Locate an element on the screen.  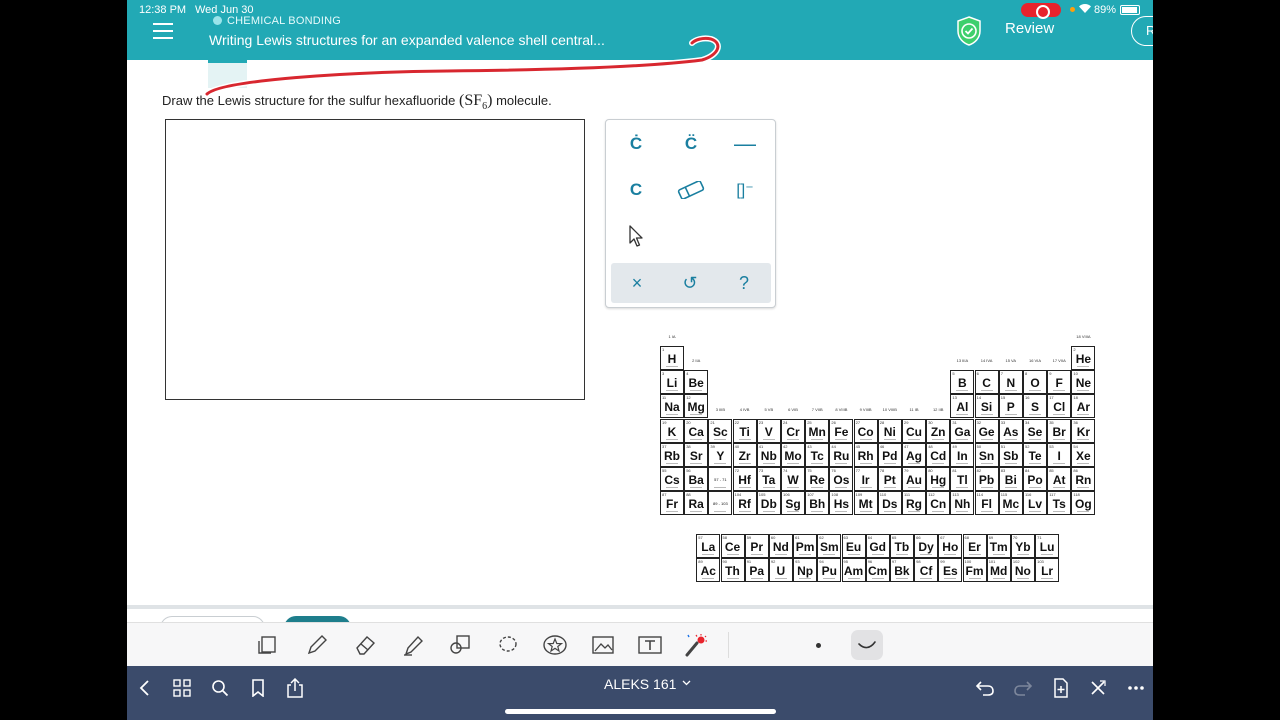
element-ru: 44 Ru is located at coordinates (841, 454).